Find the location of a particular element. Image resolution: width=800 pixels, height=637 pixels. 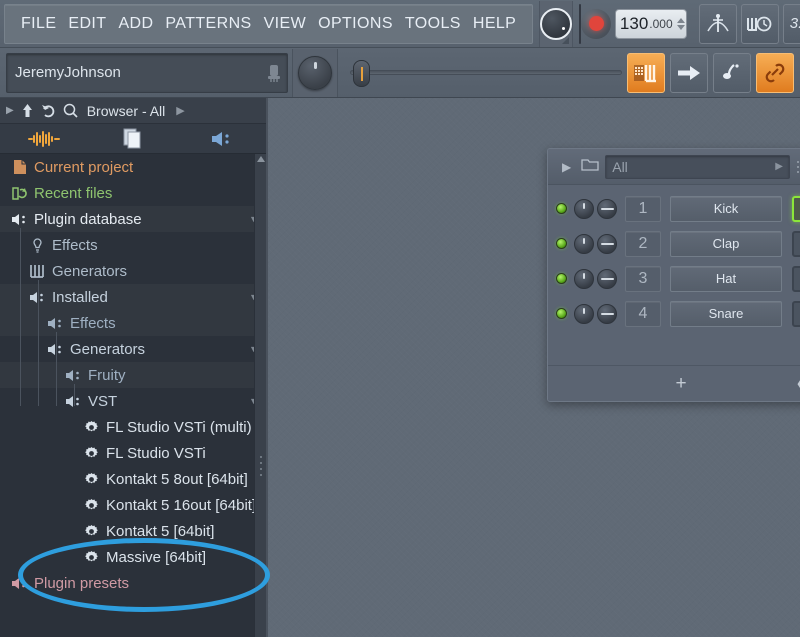

channel-number: 4 is located at coordinates (643, 313).